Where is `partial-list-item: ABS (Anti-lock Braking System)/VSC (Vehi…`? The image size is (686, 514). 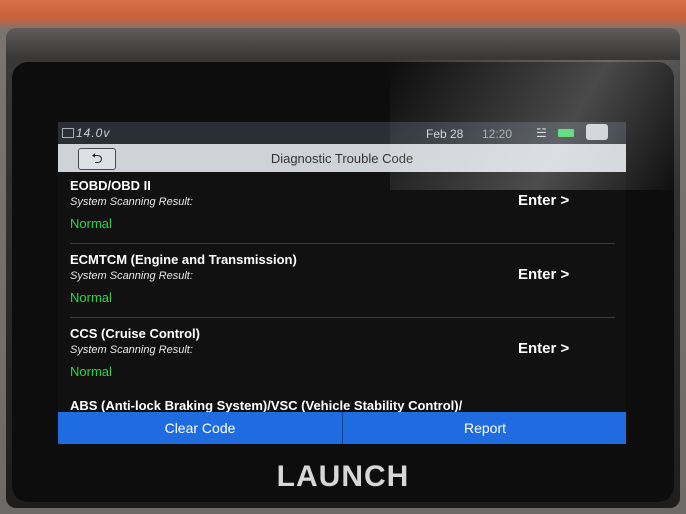 partial-list-item: ABS (Anti-lock Braking System)/VSC (Vehi… is located at coordinates (266, 405).